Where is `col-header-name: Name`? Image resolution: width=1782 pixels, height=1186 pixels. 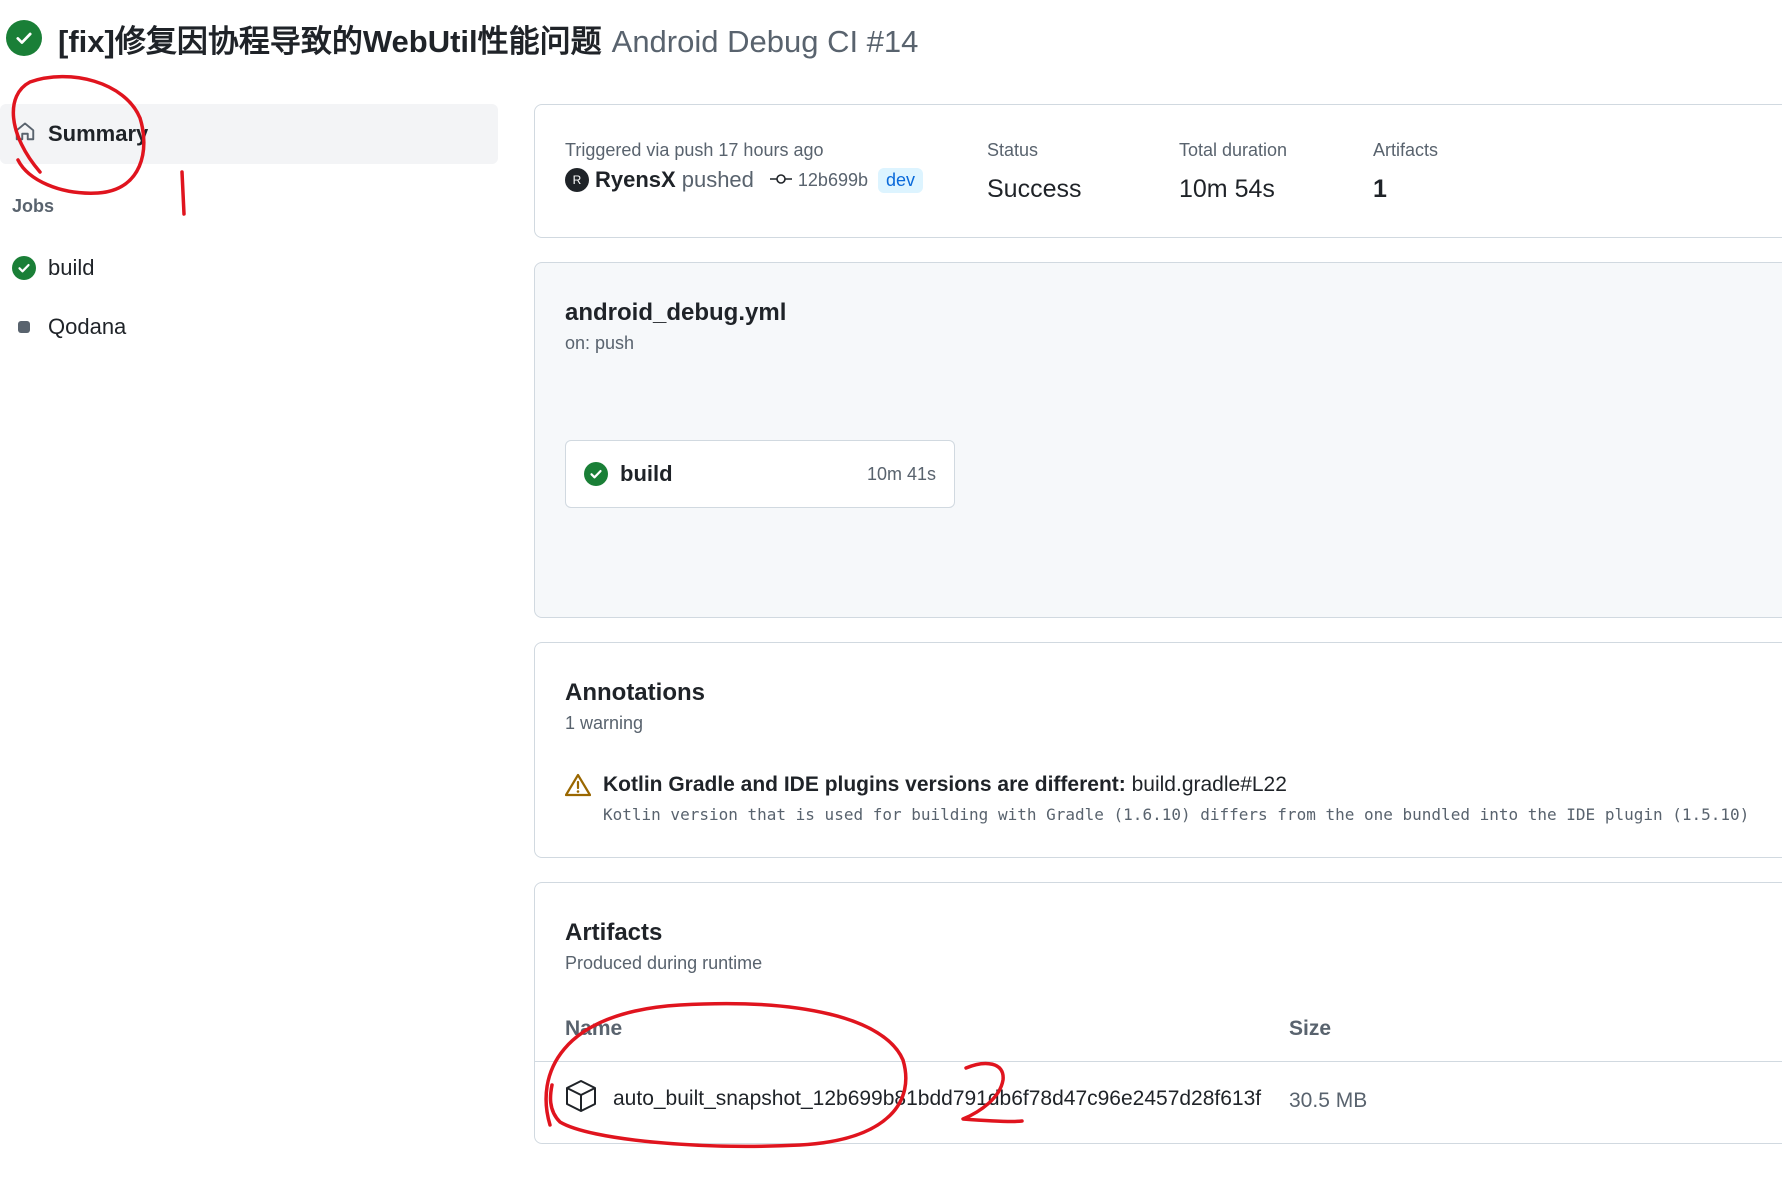 col-header-name: Name is located at coordinates (594, 1028).